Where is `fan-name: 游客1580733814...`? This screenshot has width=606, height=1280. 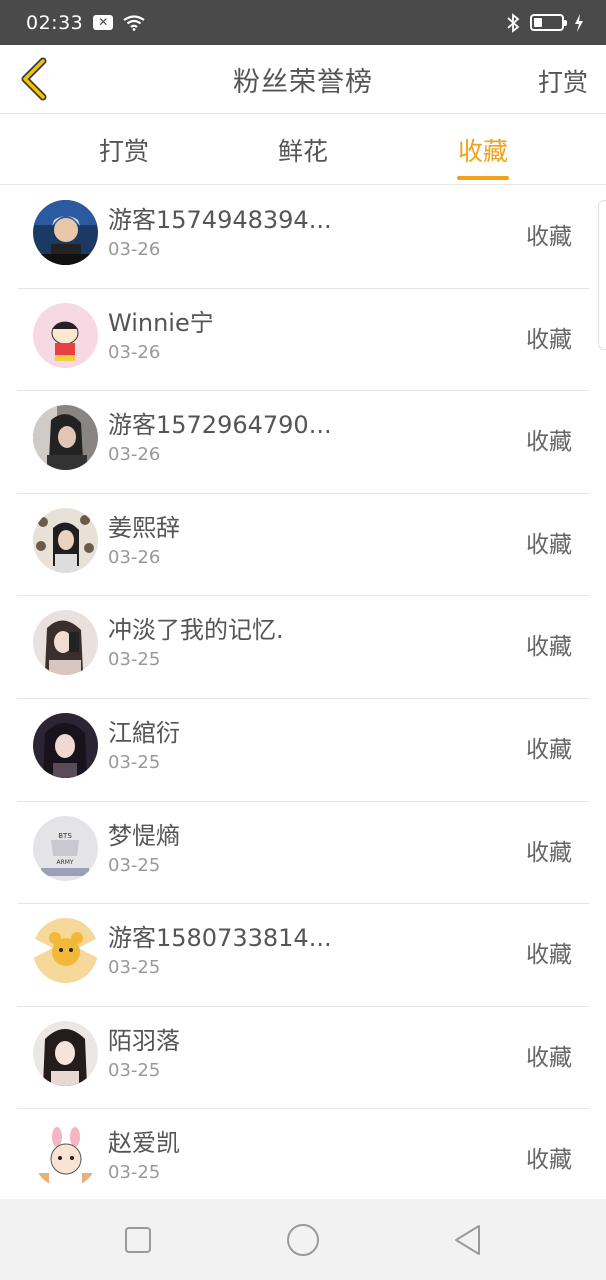
fan-name: 游客1580733814... is located at coordinates (220, 938).